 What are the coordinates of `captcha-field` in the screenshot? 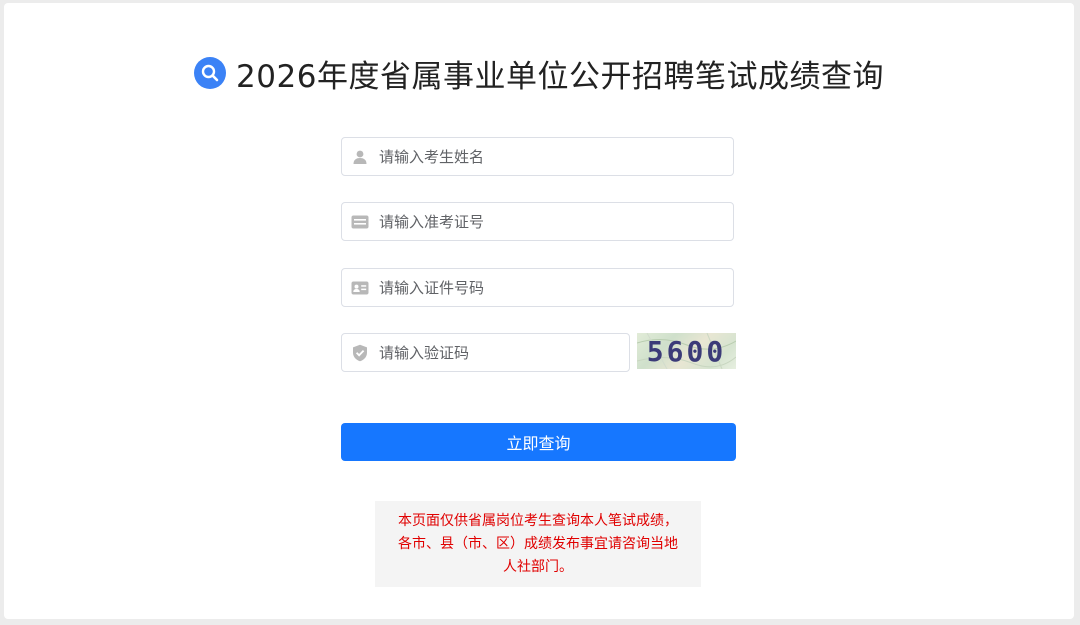 It's located at (485, 352).